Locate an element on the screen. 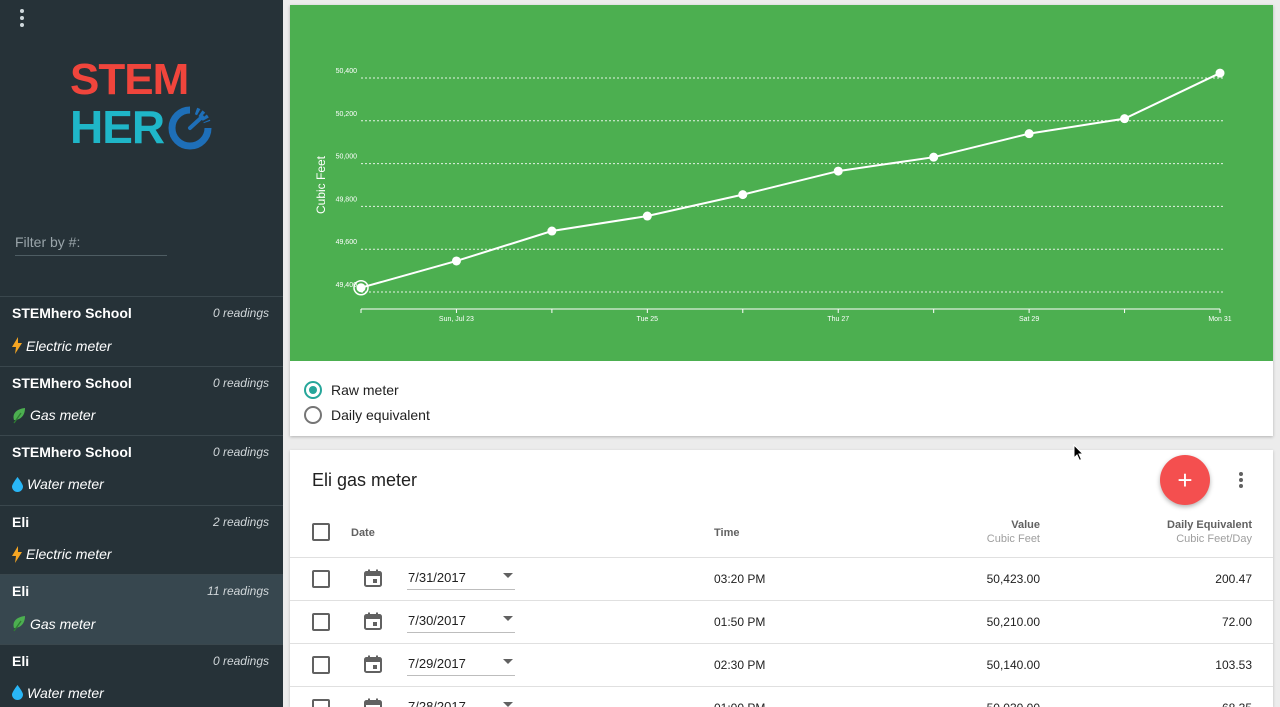  value-cell: 50,423.00 is located at coordinates (1013, 579).